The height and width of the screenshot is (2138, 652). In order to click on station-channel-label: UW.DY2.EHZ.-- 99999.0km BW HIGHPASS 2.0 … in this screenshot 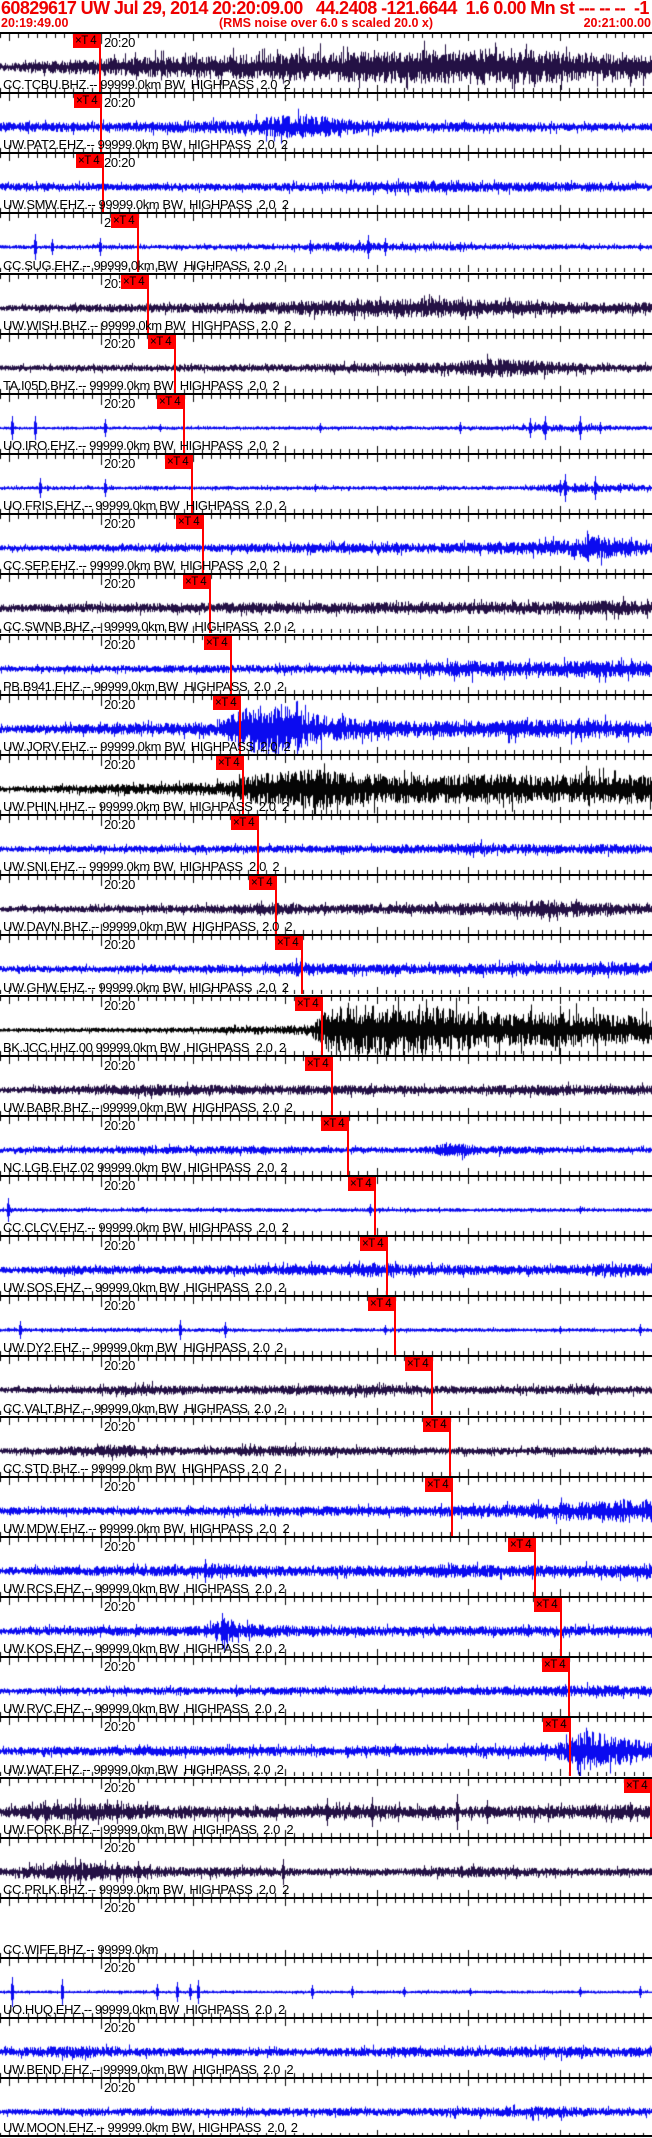, I will do `click(143, 1348)`.